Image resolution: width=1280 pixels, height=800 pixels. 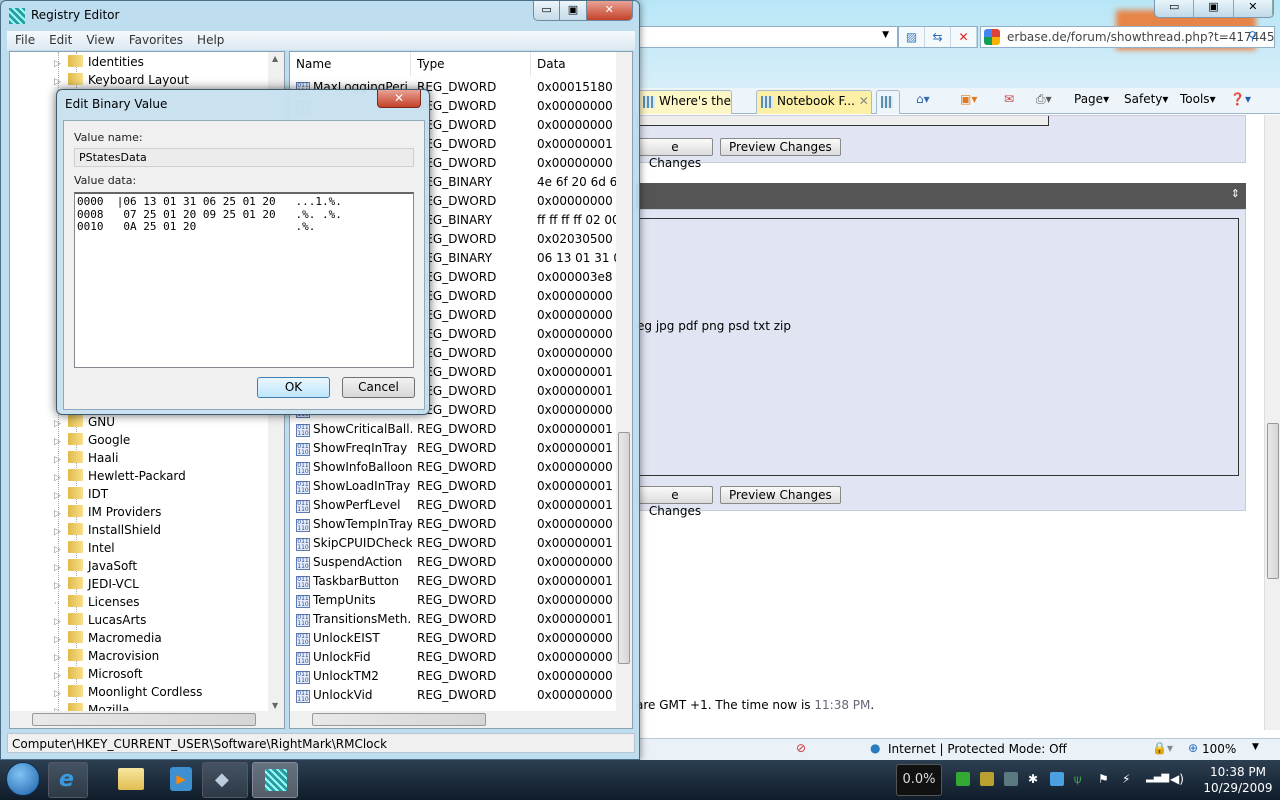 I want to click on zoom-level: 100%, so click(x=1219, y=749).